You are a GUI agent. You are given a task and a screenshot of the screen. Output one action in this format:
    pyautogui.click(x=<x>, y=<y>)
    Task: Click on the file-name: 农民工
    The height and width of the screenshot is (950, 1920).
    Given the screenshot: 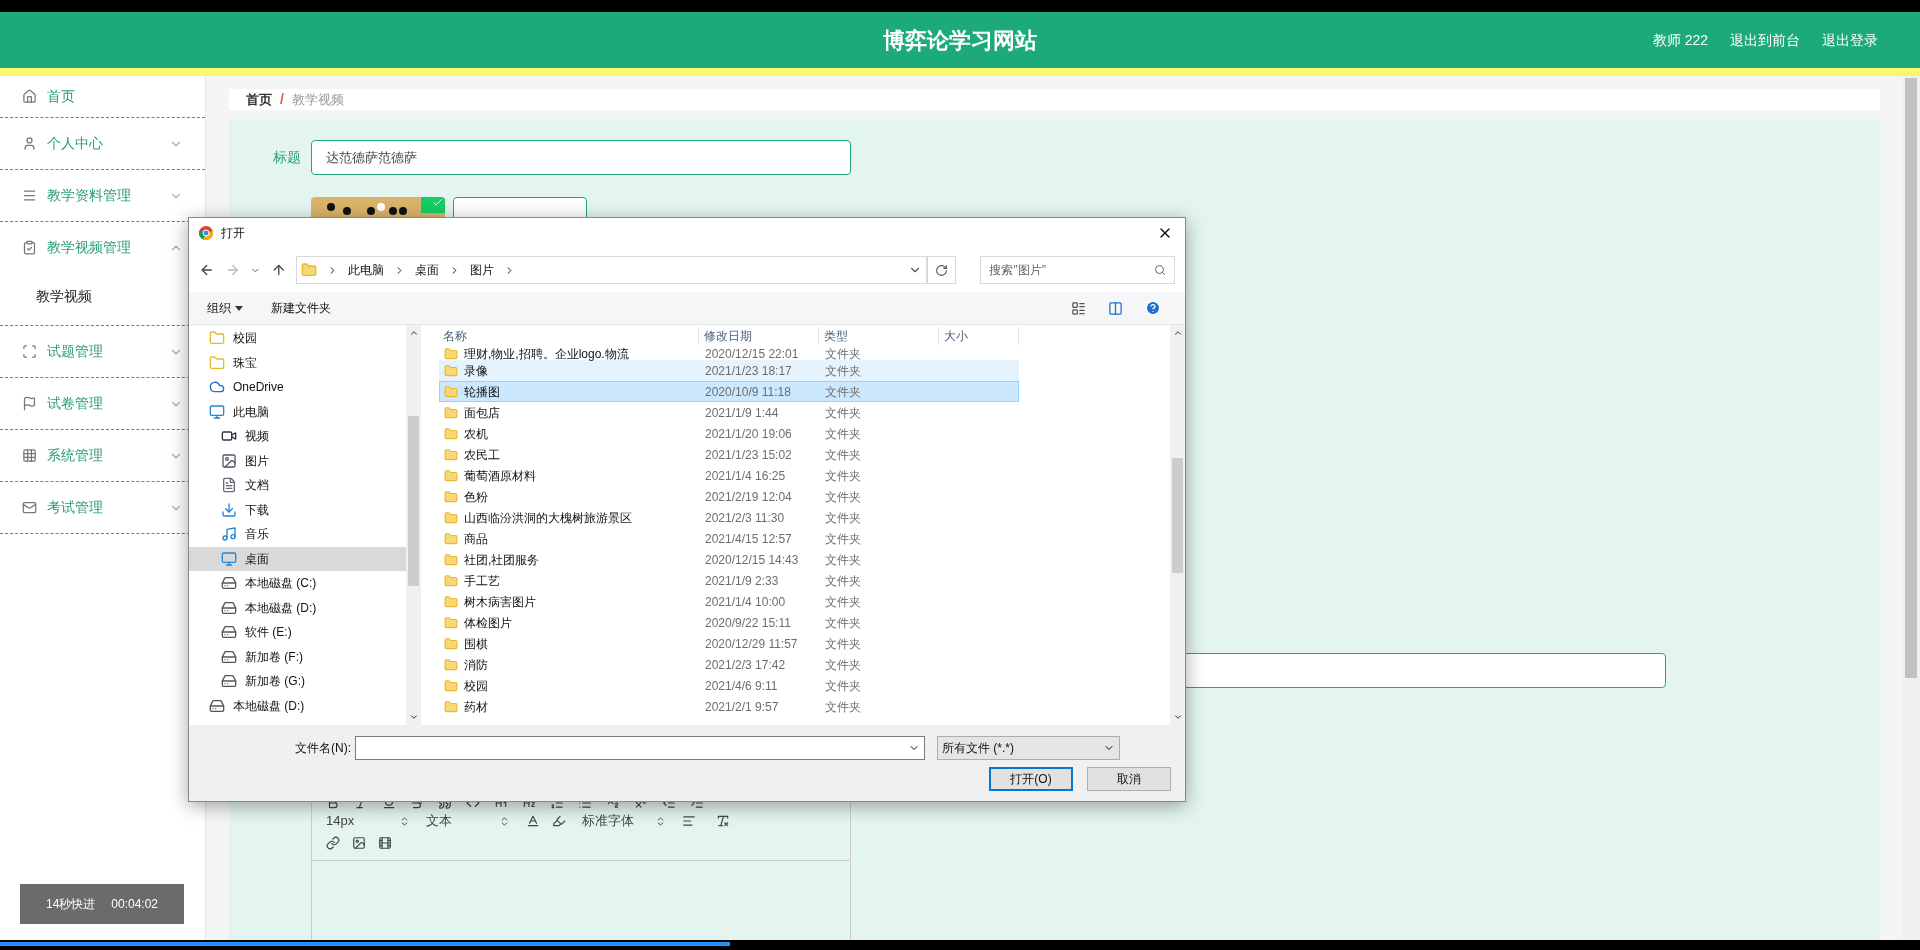 What is the action you would take?
    pyautogui.click(x=482, y=455)
    